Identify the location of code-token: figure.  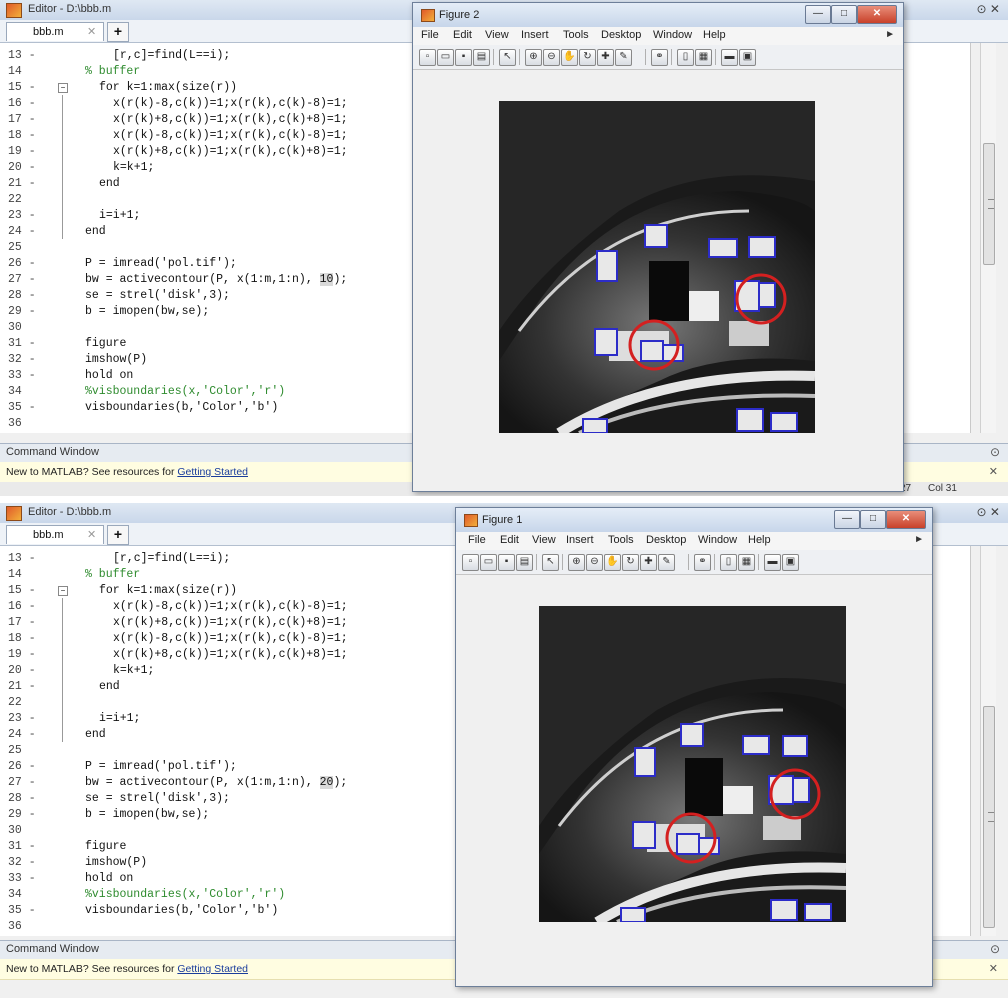
(106, 846).